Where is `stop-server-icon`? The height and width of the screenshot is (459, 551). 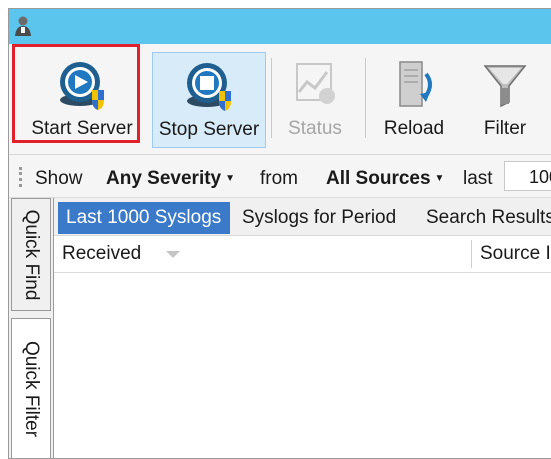
stop-server-icon is located at coordinates (209, 87).